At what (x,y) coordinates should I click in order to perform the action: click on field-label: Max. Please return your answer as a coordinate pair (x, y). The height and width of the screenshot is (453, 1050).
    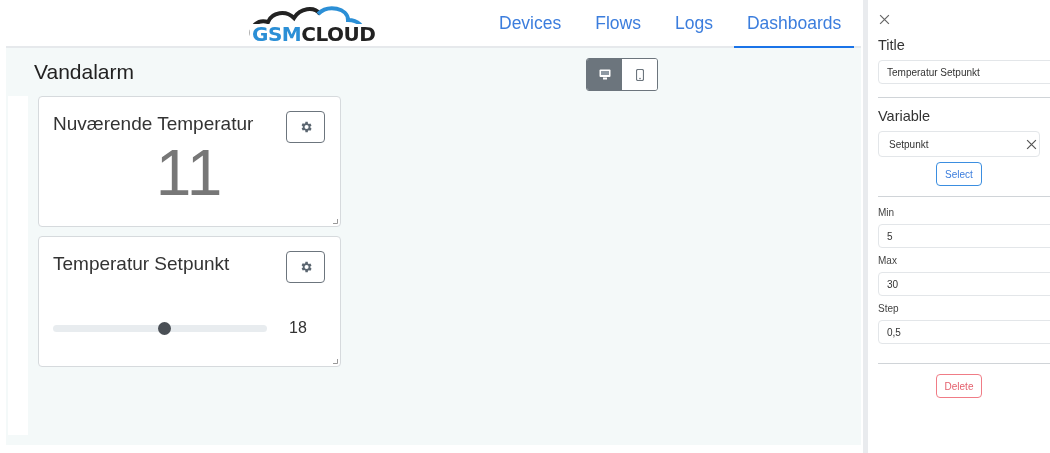
    Looking at the image, I should click on (888, 260).